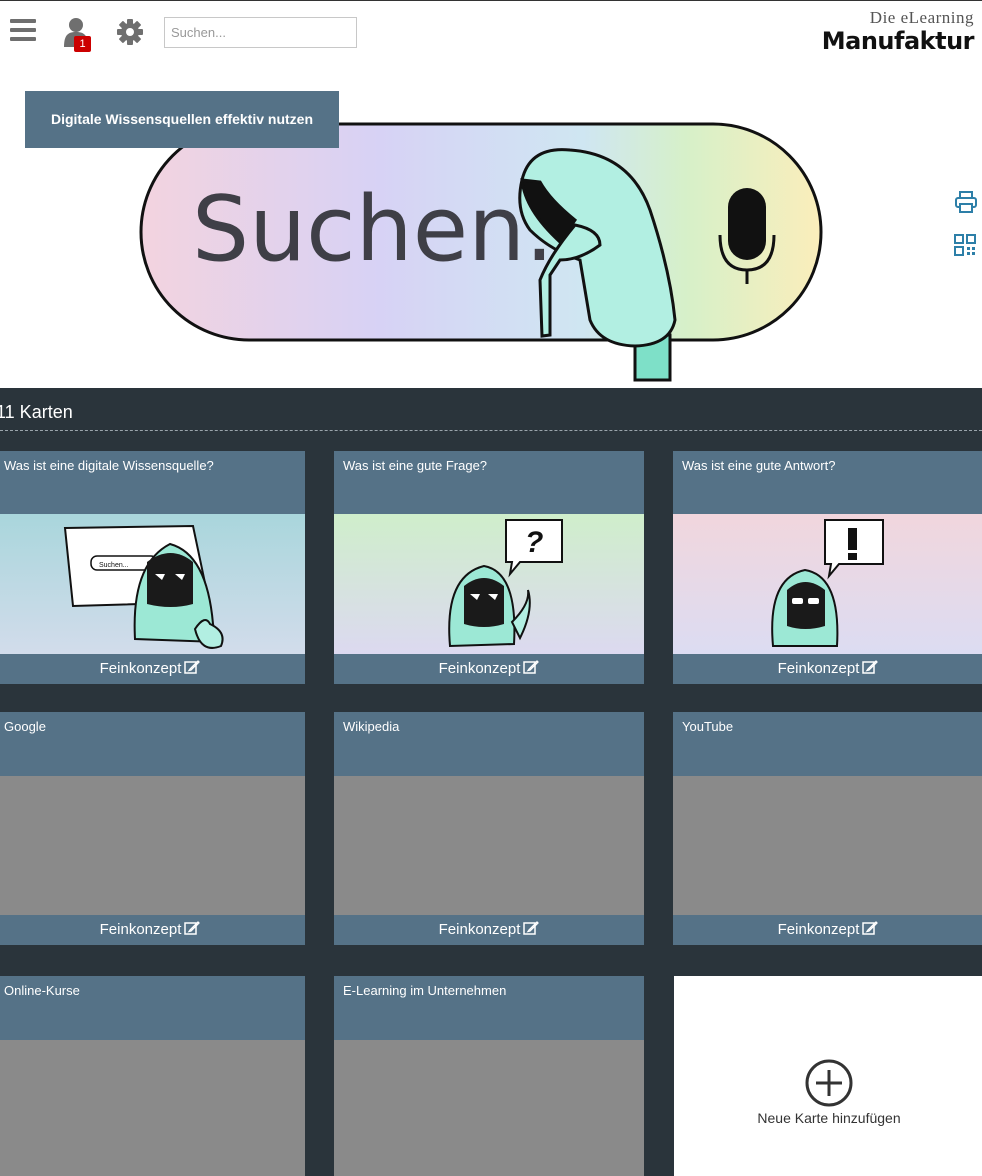  I want to click on card-title: YouTube, so click(827, 744).